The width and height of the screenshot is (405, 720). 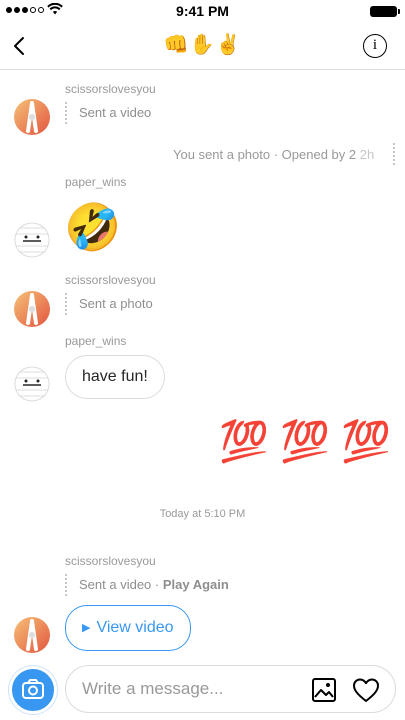 I want to click on info-icon: i, so click(x=375, y=46).